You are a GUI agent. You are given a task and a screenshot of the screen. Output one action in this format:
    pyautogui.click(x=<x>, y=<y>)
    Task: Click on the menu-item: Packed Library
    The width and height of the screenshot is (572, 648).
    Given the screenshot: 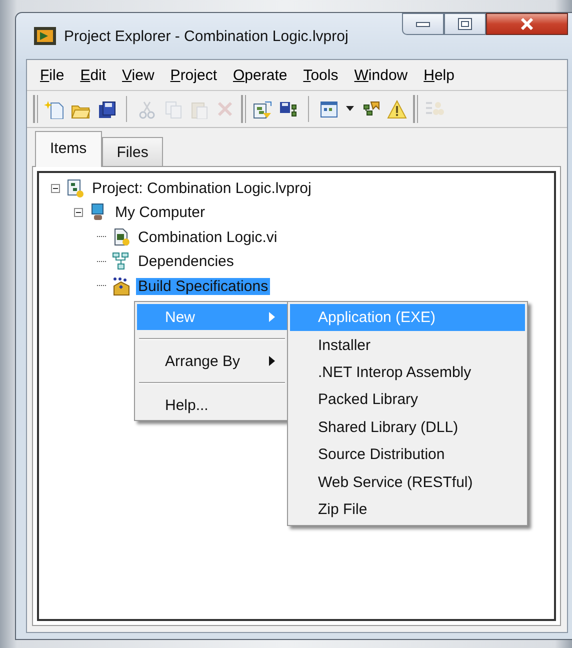 What is the action you would take?
    pyautogui.click(x=407, y=400)
    